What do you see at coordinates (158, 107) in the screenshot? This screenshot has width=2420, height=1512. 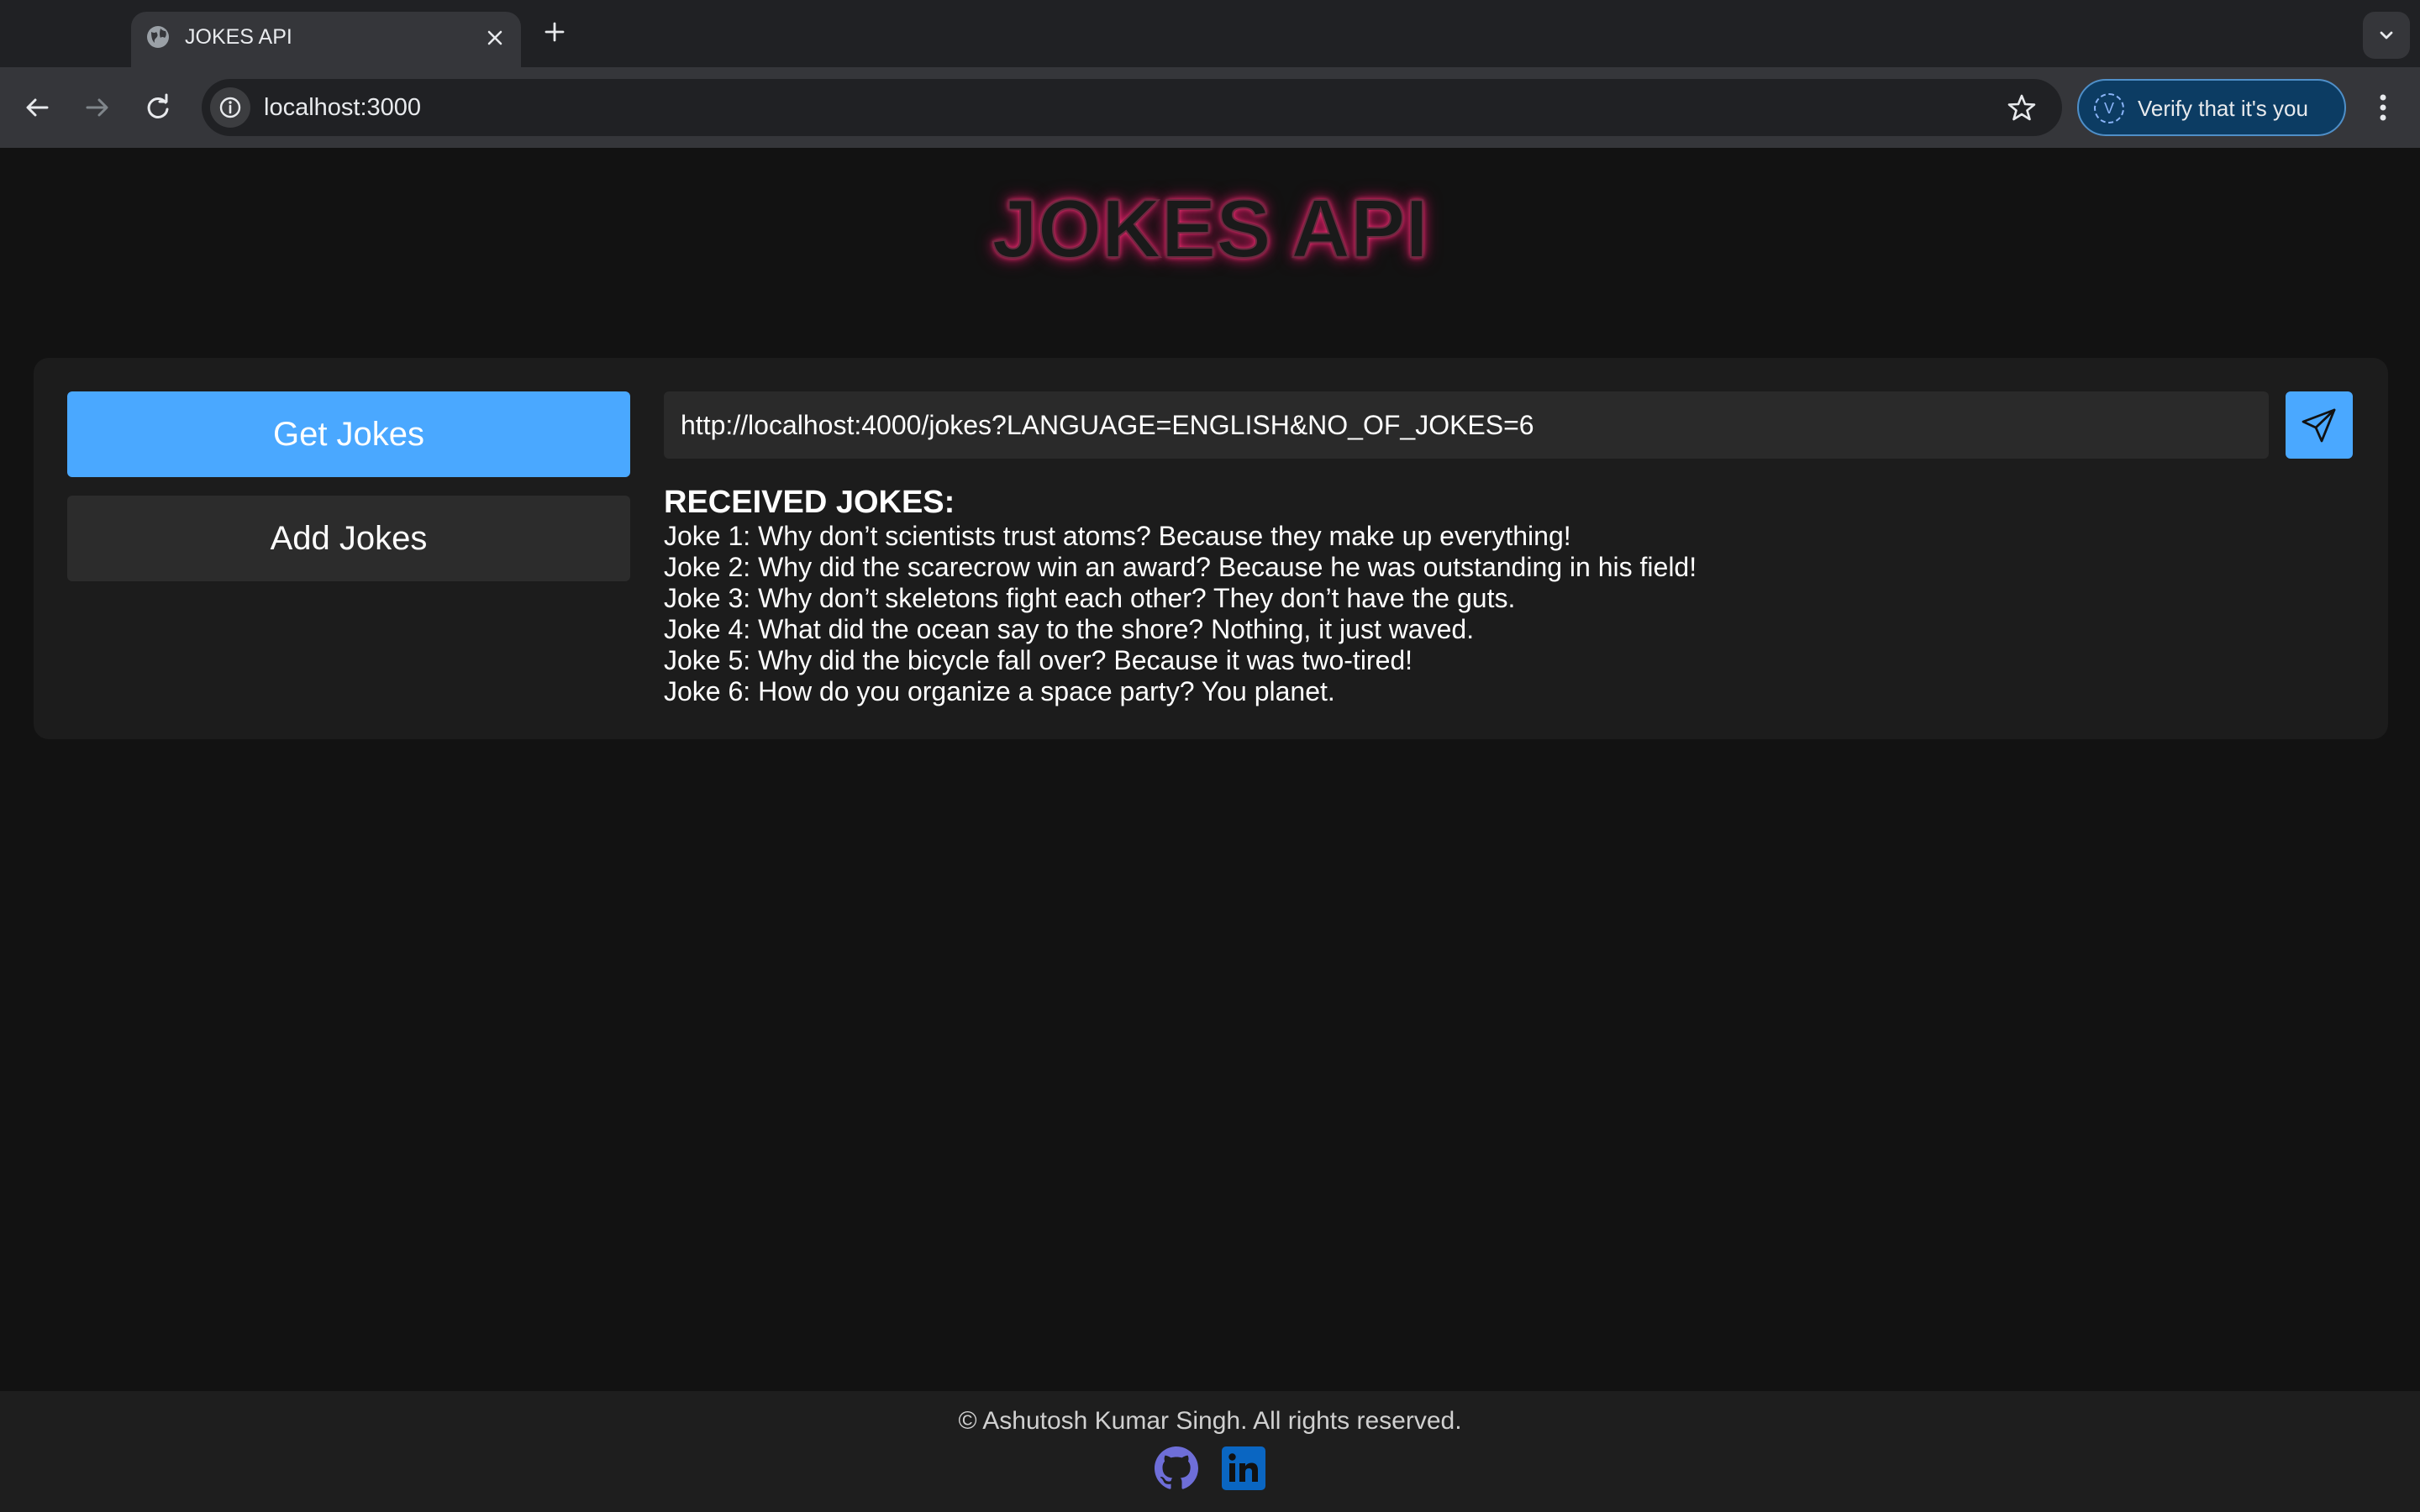 I see `reload-icon` at bounding box center [158, 107].